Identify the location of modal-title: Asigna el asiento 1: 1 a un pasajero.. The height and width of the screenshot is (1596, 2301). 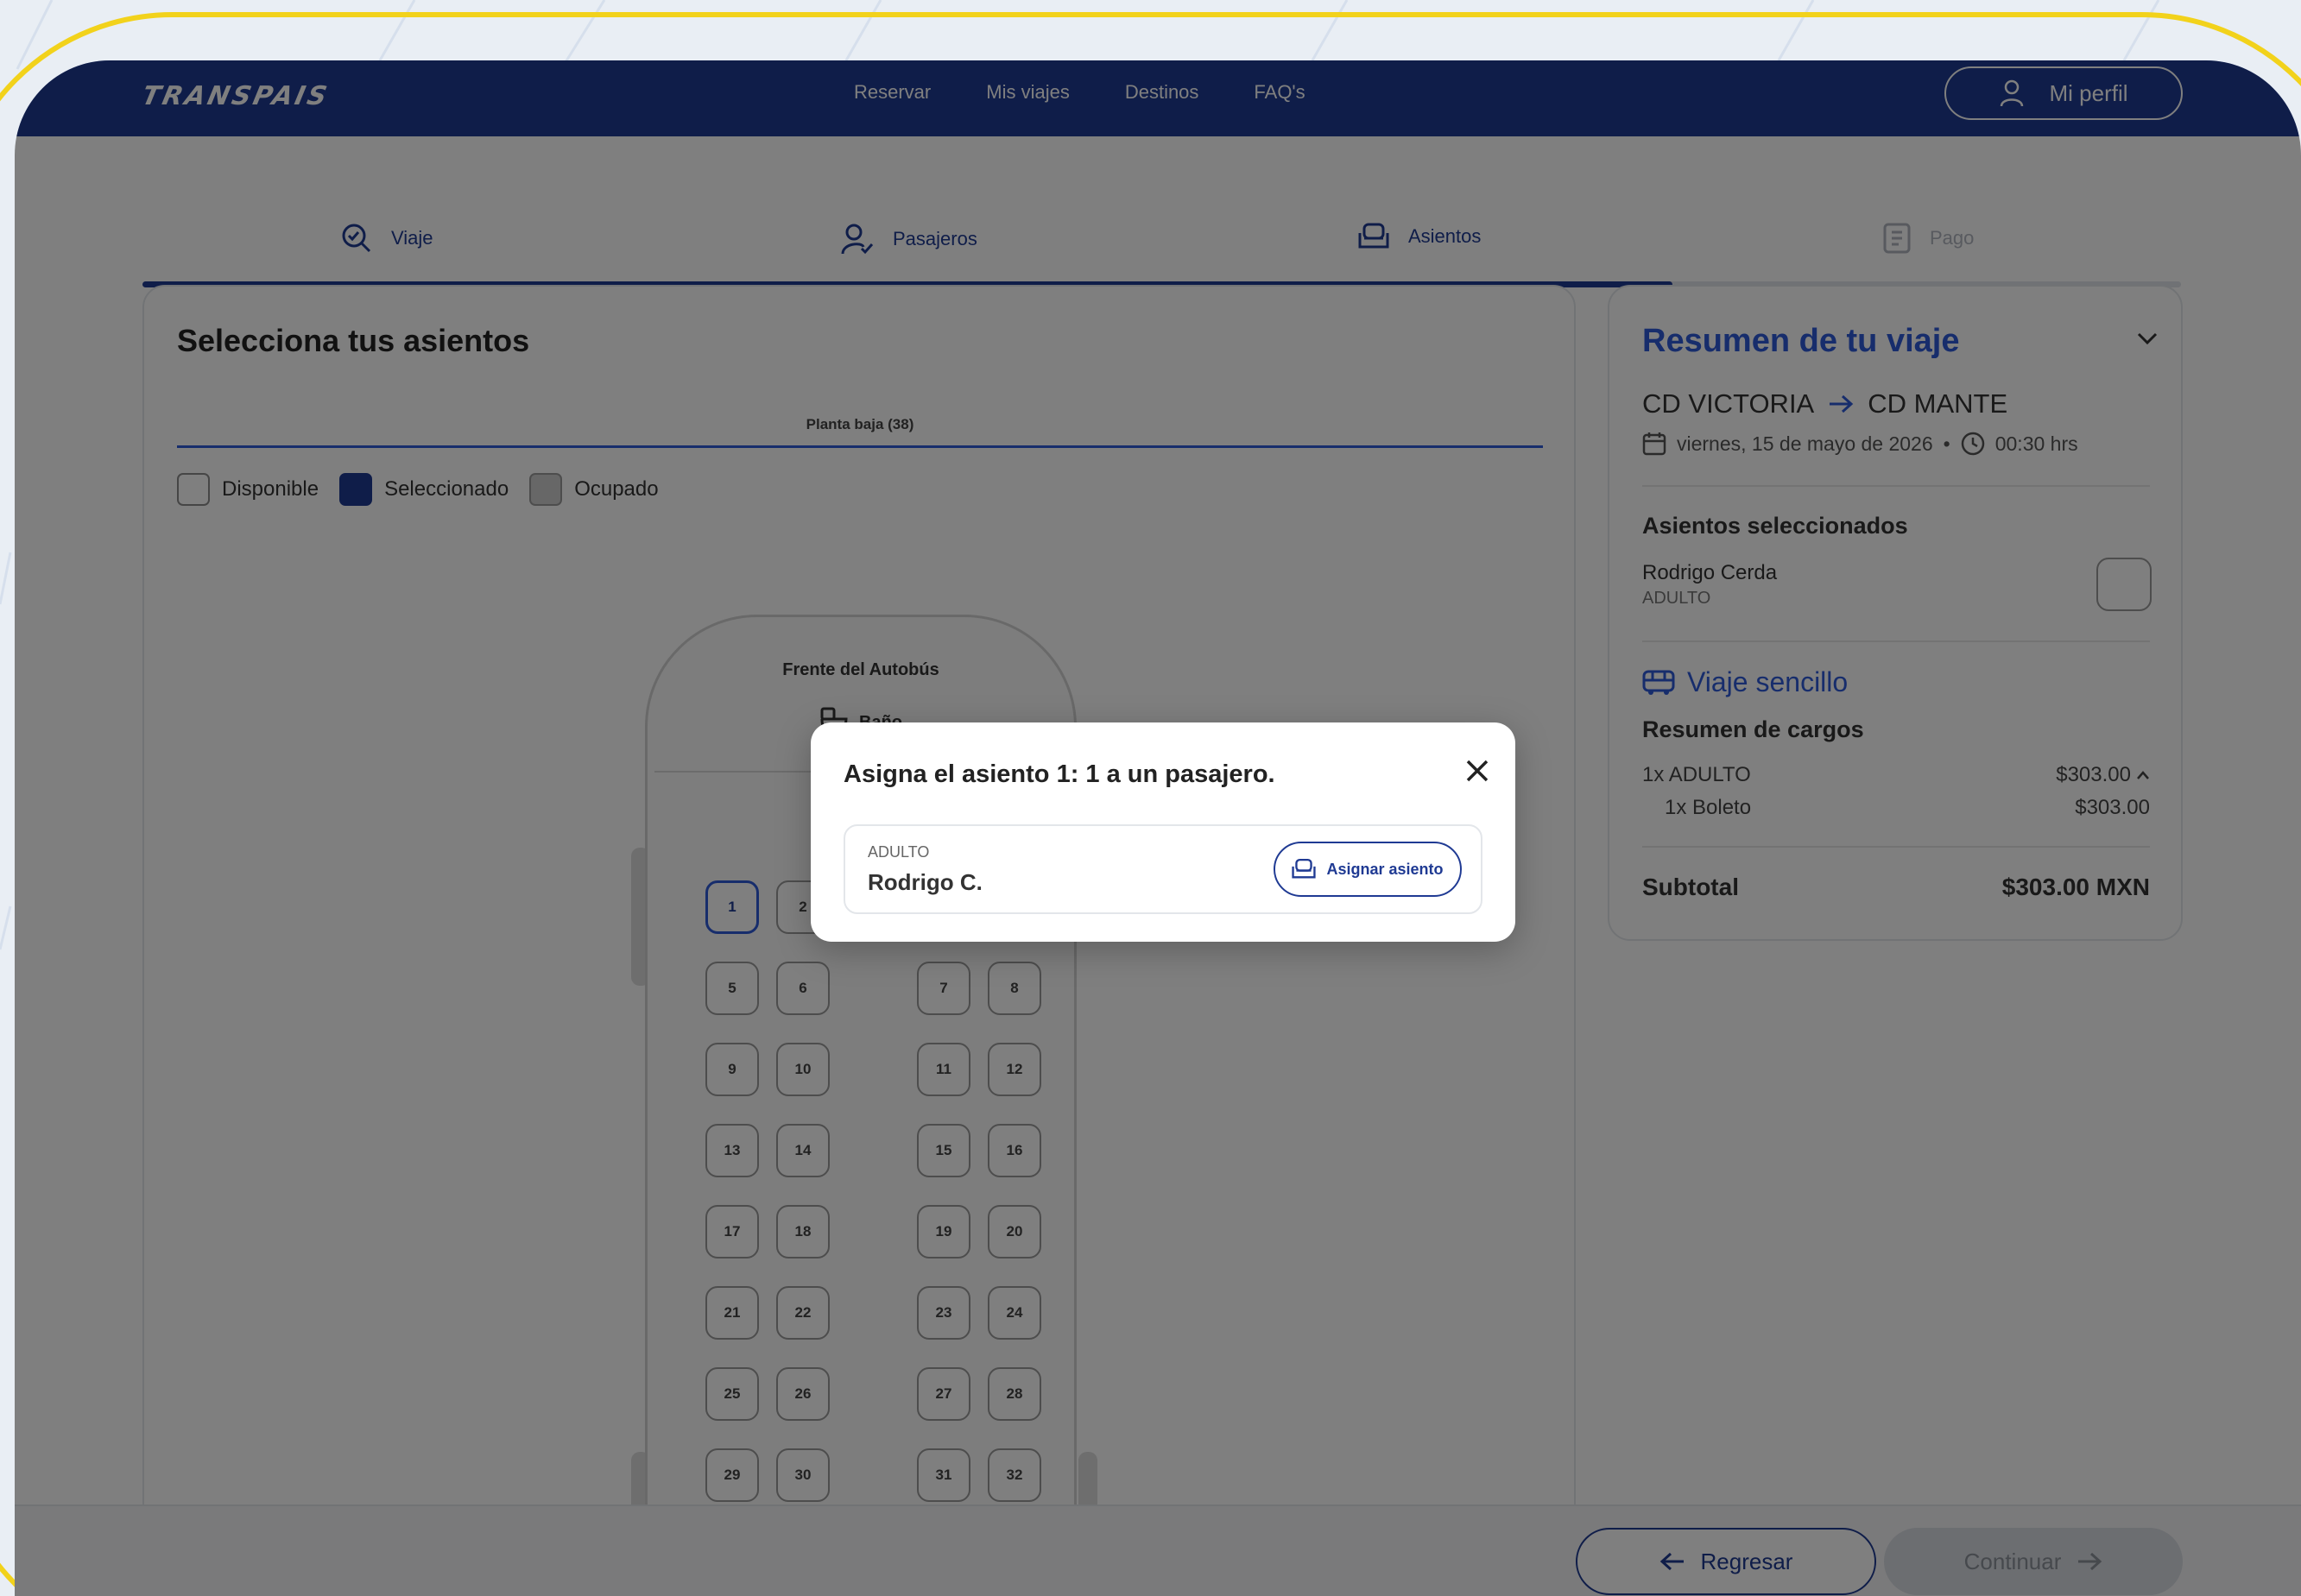
(1059, 774).